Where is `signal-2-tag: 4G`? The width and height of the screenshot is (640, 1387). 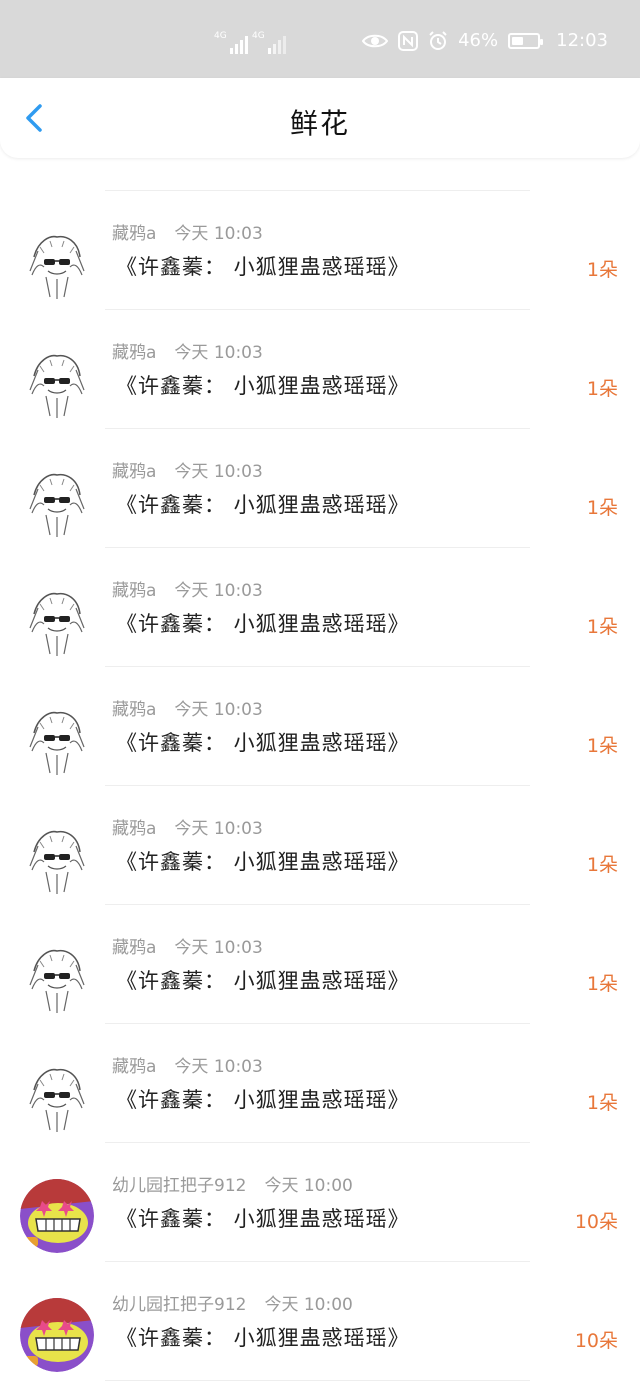
signal-2-tag: 4G is located at coordinates (258, 36).